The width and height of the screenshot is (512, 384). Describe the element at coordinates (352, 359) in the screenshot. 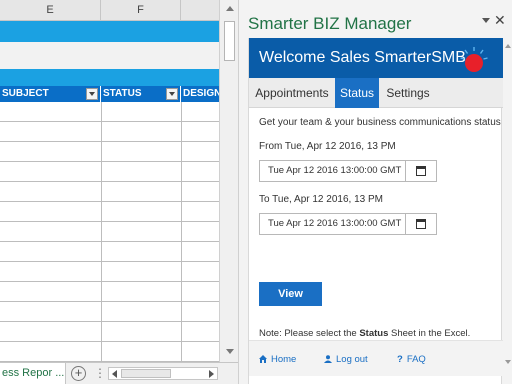

I see `logout-link-label: Log out` at that location.